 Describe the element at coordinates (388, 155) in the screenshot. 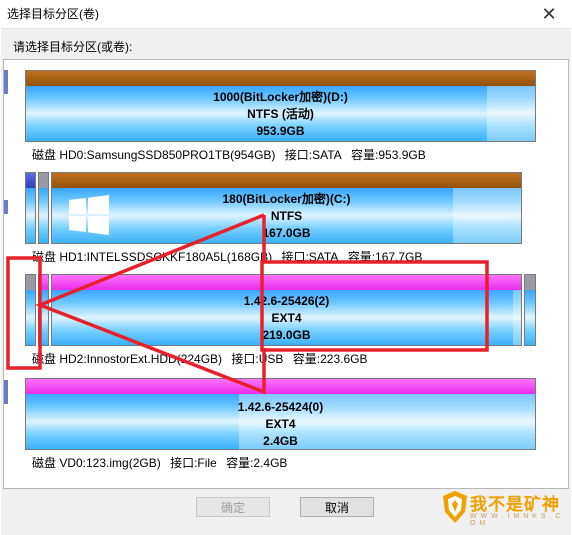

I see `disk-capacity: 容量:953.9GB` at that location.